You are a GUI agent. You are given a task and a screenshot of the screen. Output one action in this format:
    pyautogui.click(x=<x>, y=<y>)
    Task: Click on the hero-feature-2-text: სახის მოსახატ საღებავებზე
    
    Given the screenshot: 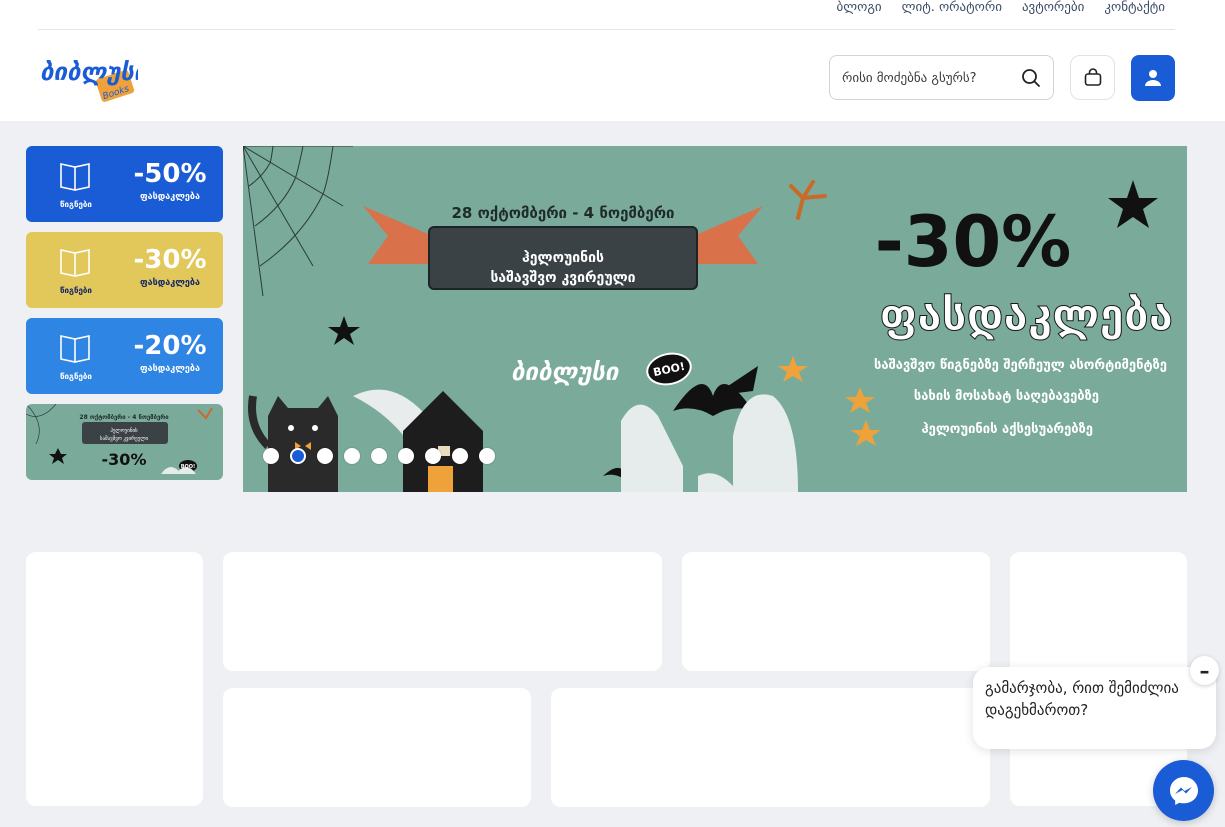 What is the action you would take?
    pyautogui.click(x=1006, y=396)
    